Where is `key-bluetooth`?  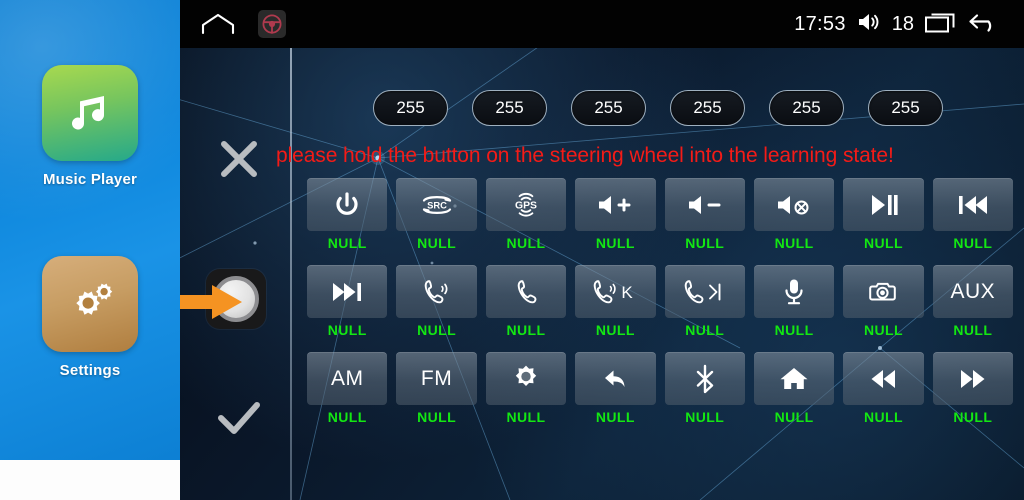
key-bluetooth is located at coordinates (704, 378).